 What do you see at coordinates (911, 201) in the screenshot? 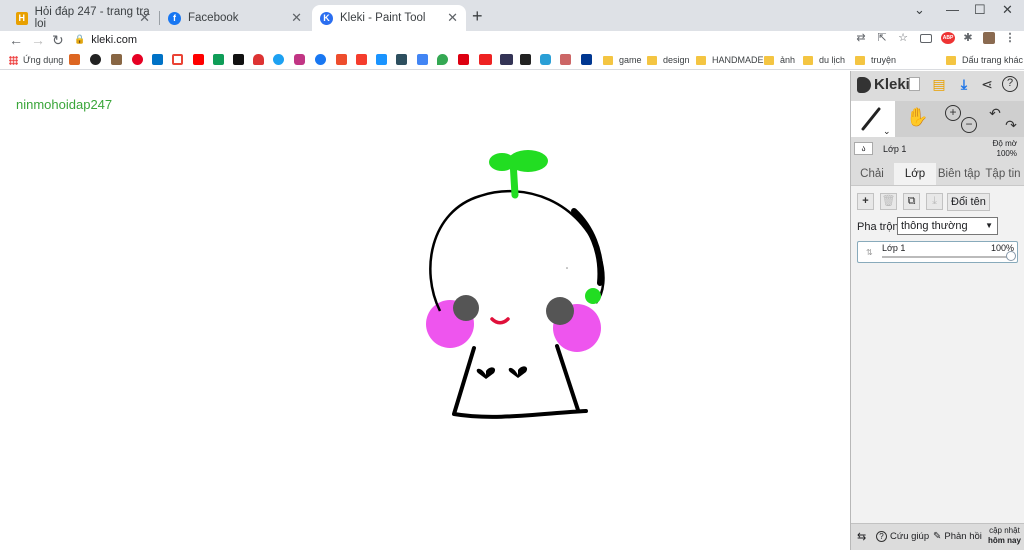
I see `duplicate-layer-button: ⧉` at bounding box center [911, 201].